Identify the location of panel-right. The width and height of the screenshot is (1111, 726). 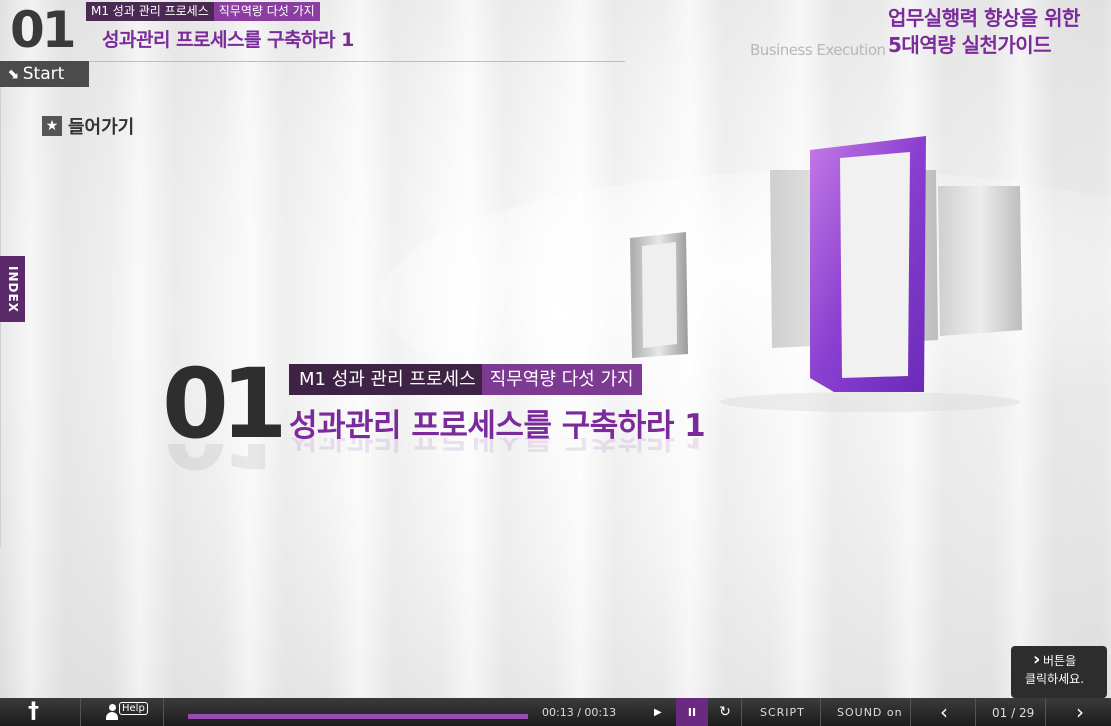
(980, 261).